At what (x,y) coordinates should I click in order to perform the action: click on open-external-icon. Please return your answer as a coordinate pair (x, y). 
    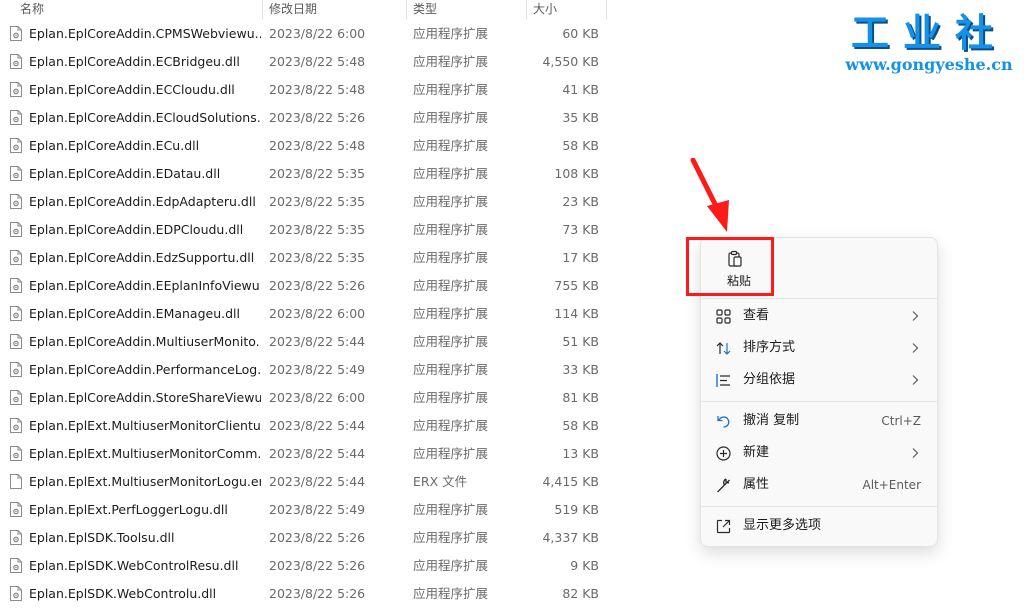
    Looking at the image, I should click on (723, 526).